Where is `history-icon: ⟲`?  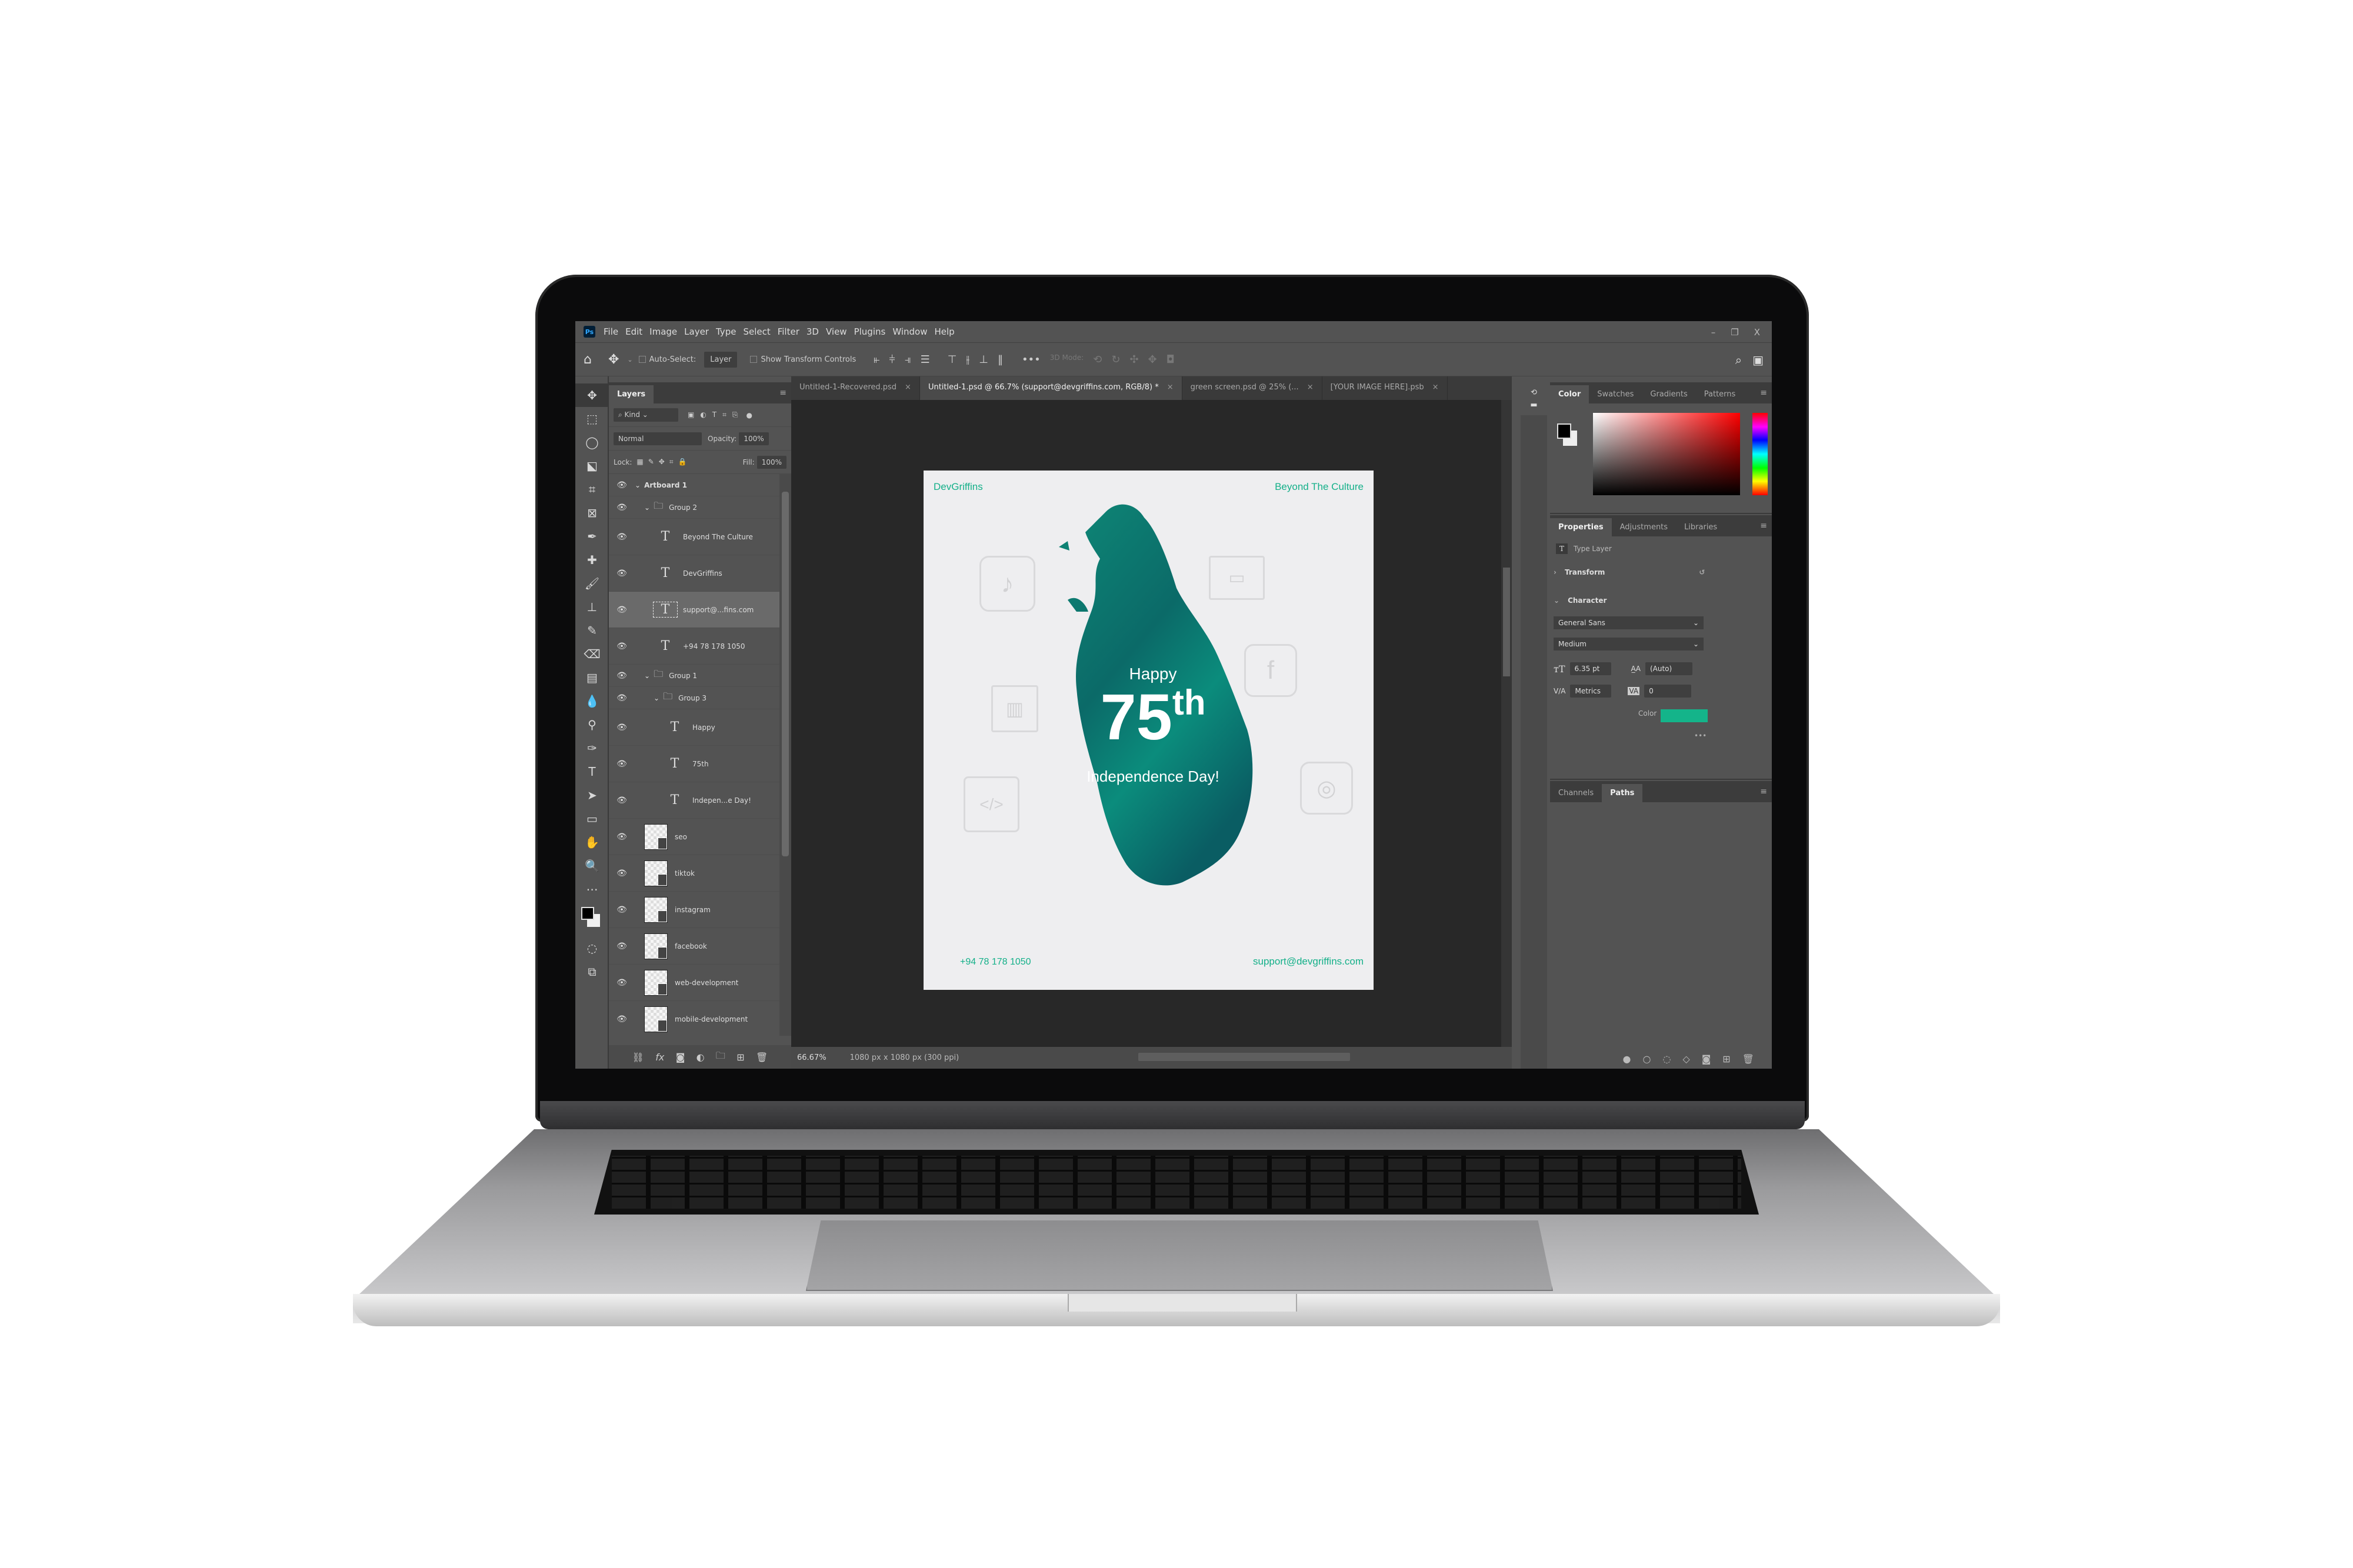
history-icon: ⟲ is located at coordinates (1534, 392).